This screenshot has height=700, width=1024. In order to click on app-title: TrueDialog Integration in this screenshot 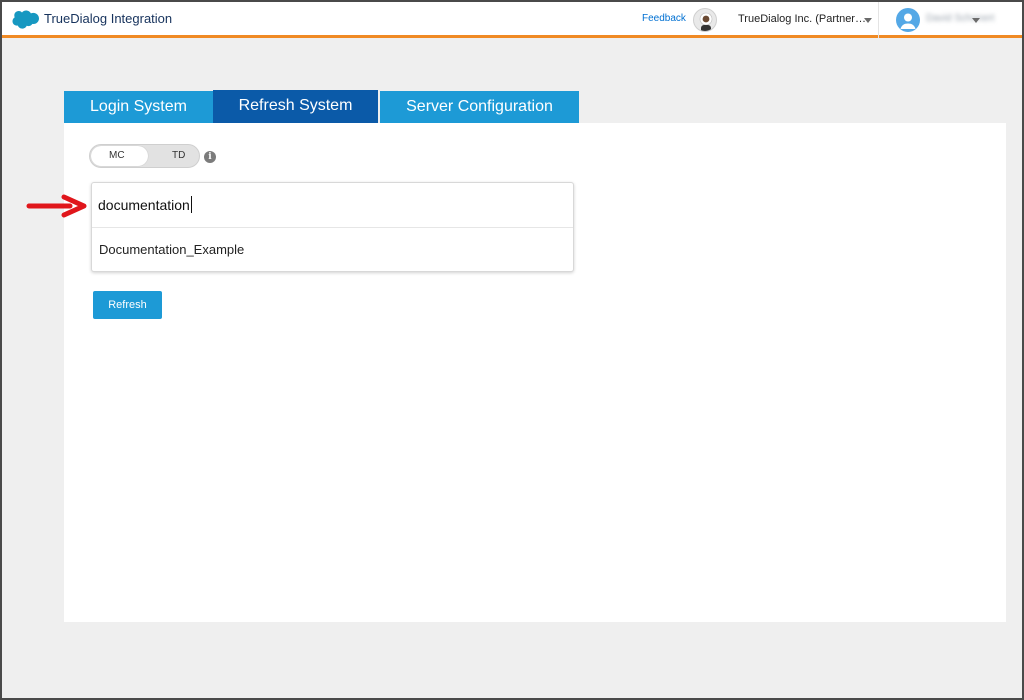, I will do `click(108, 18)`.